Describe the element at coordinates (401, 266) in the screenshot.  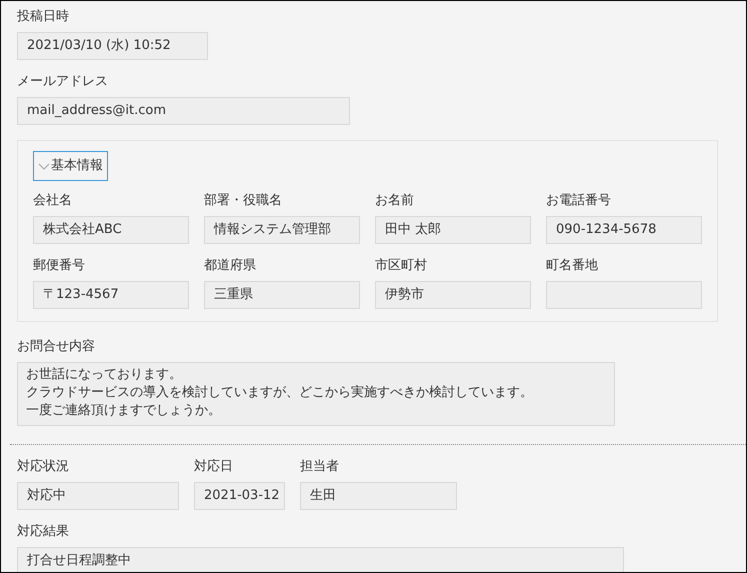
I see `field-label: 市区町村` at that location.